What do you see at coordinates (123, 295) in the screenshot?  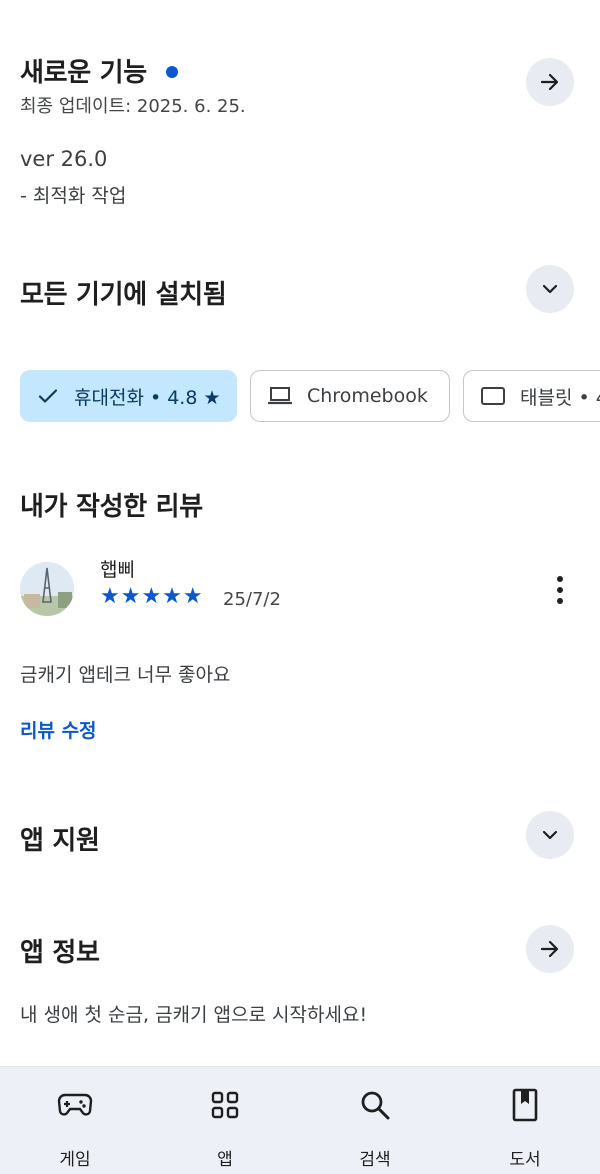 I see `devices-title: 모든 기기에 설치됨` at bounding box center [123, 295].